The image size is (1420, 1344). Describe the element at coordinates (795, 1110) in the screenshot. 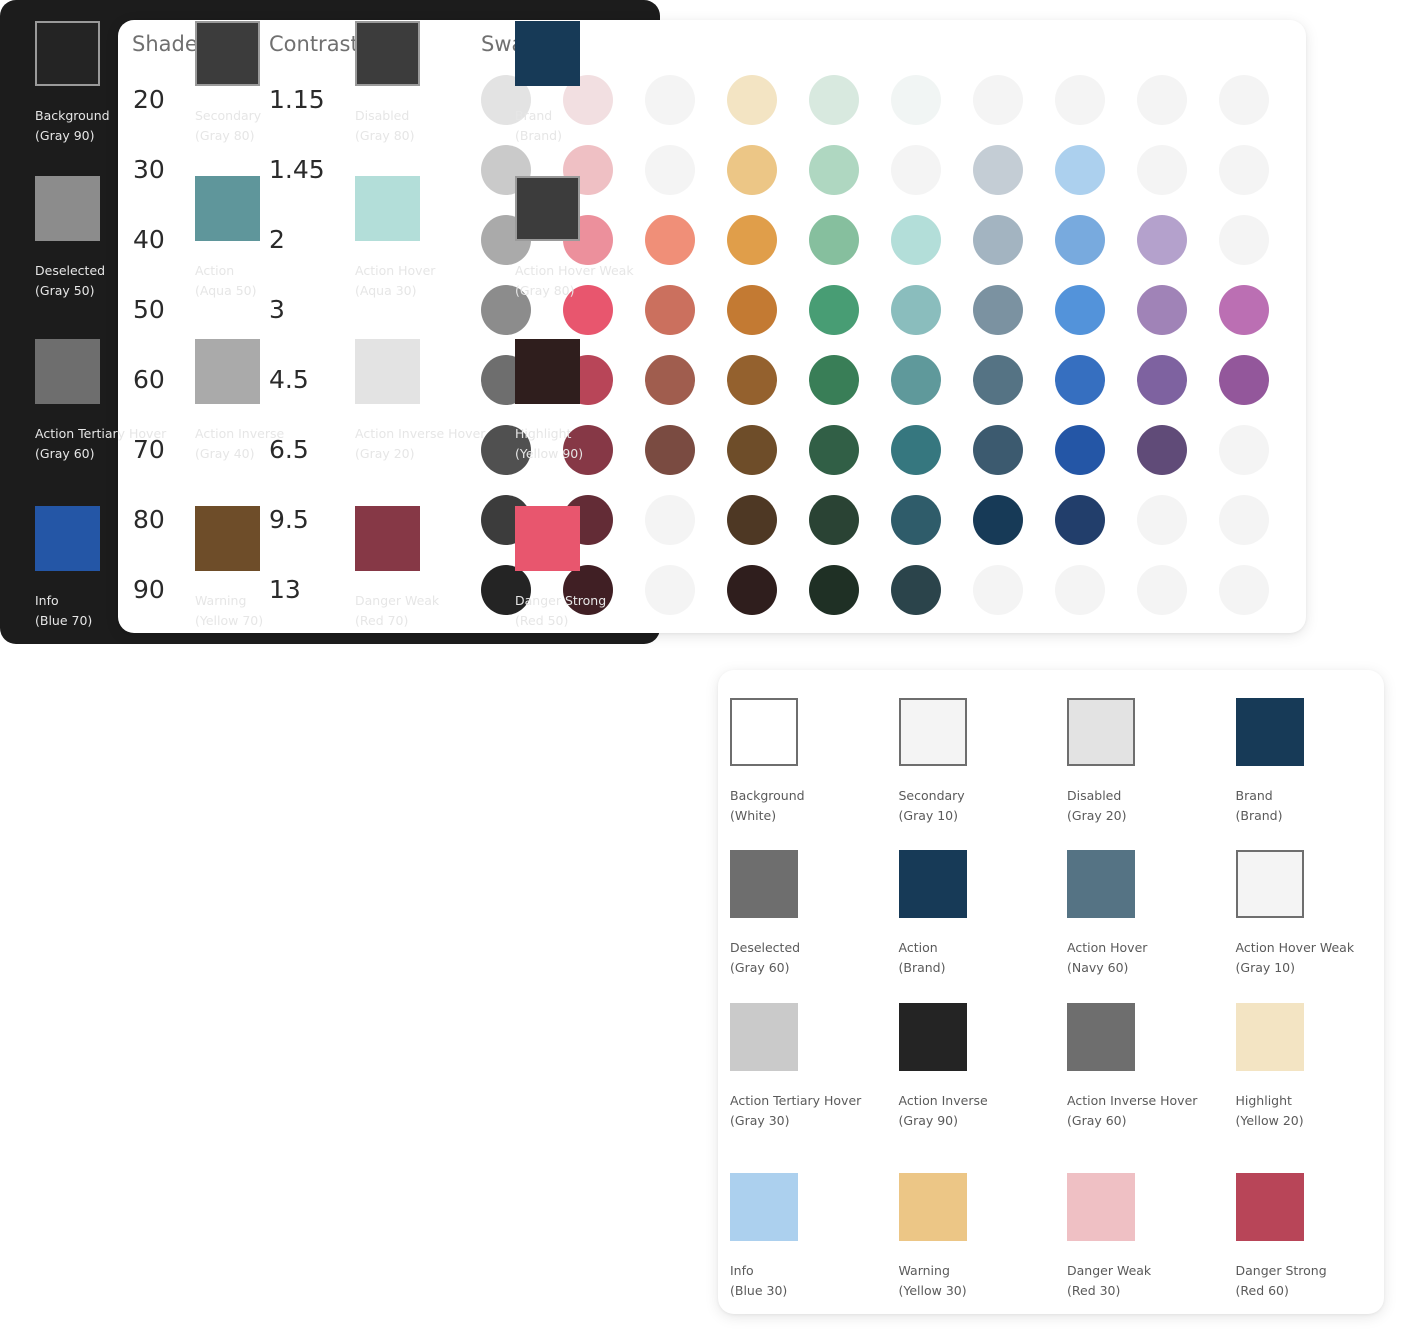

I see `swatch-label: Action Tertiary Hover (Gray 30)` at that location.